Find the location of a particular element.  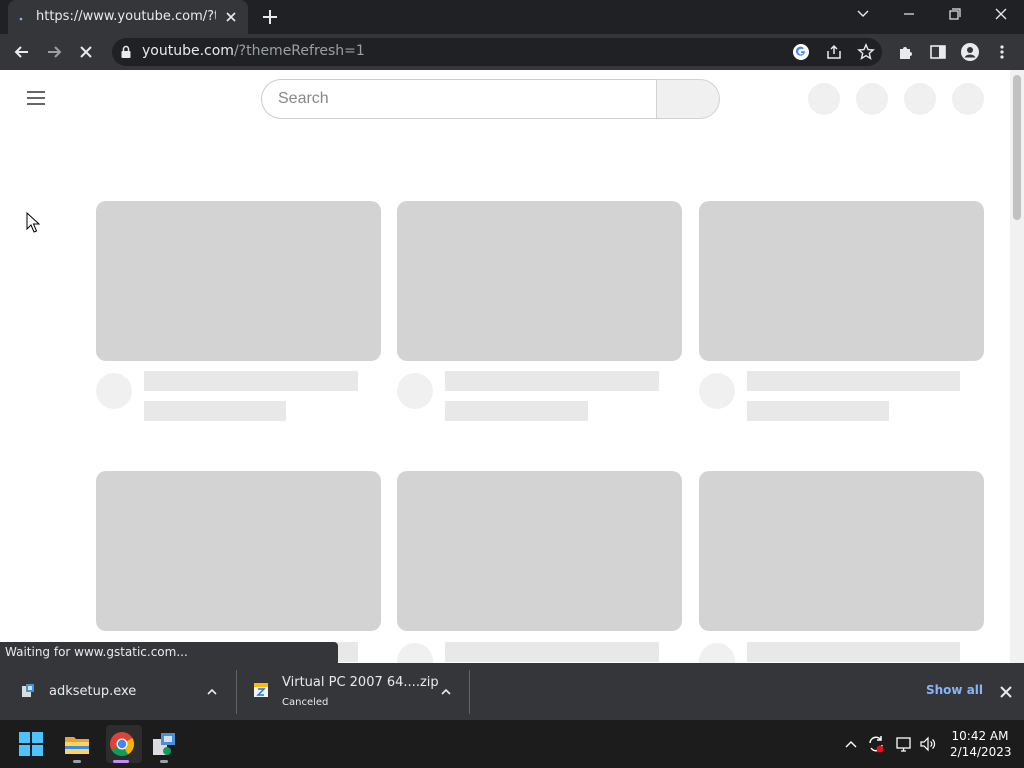

restore-icon is located at coordinates (955, 17).